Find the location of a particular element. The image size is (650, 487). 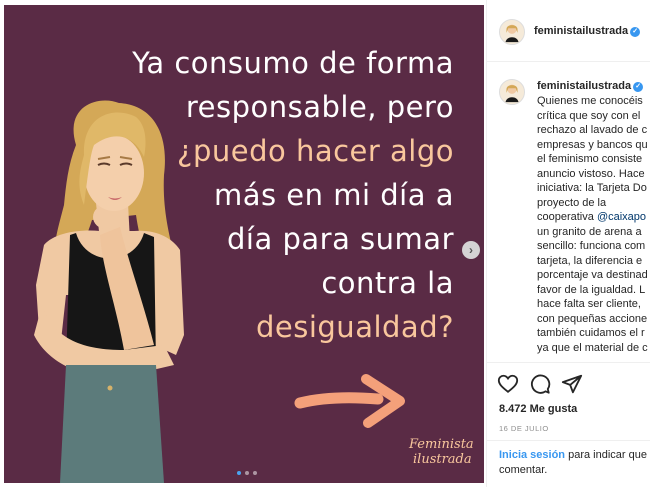

caption-line: cooperativa @caixapo is located at coordinates (592, 217).